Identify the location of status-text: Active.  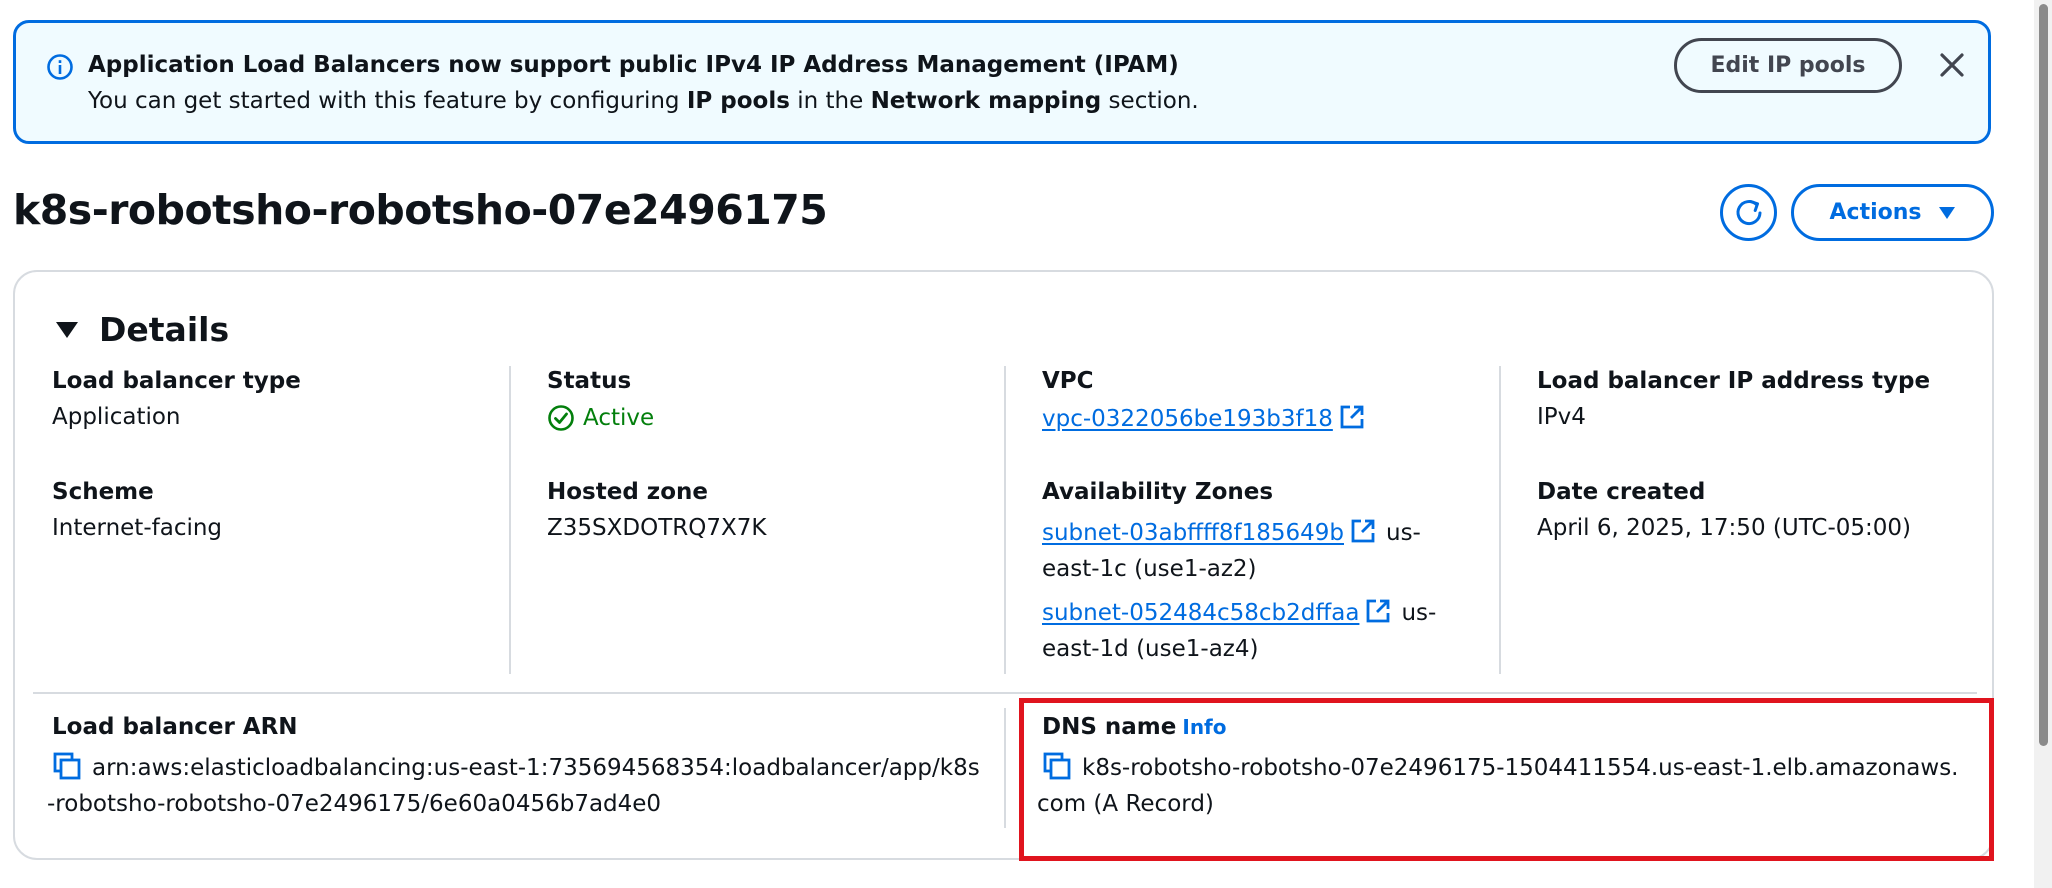
(619, 418).